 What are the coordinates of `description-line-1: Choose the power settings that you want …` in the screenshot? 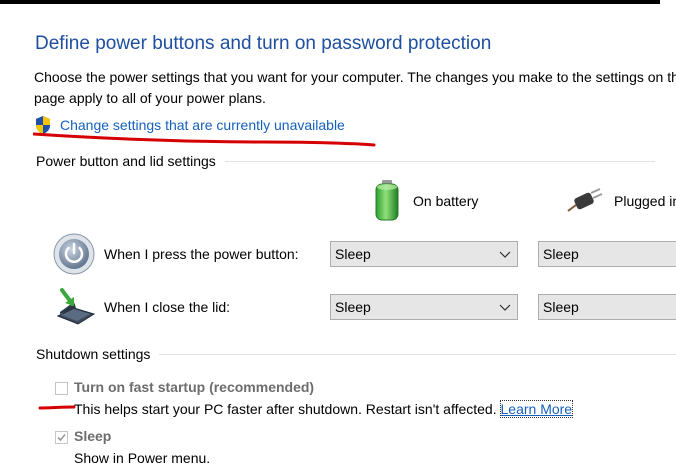 It's located at (355, 77).